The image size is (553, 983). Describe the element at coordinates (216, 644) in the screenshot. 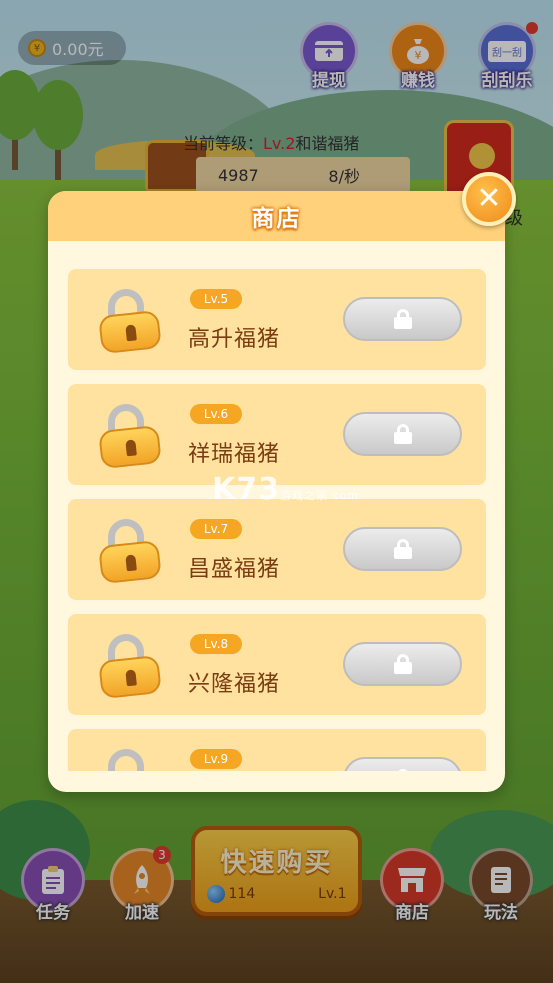

I see `item-level-badge: Lv.8` at that location.